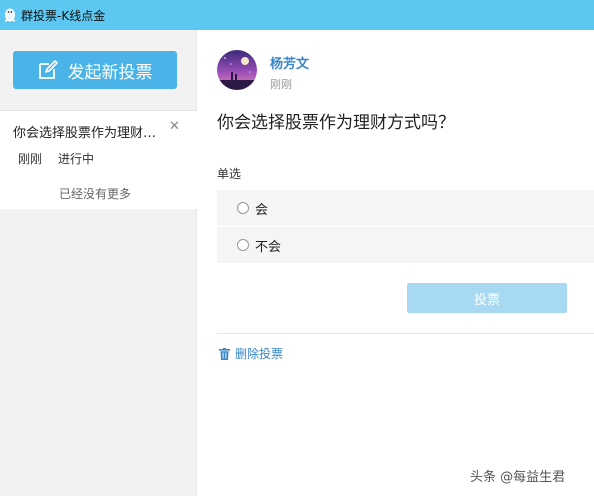  I want to click on new-vote-button: 发起新投票, so click(95, 70).